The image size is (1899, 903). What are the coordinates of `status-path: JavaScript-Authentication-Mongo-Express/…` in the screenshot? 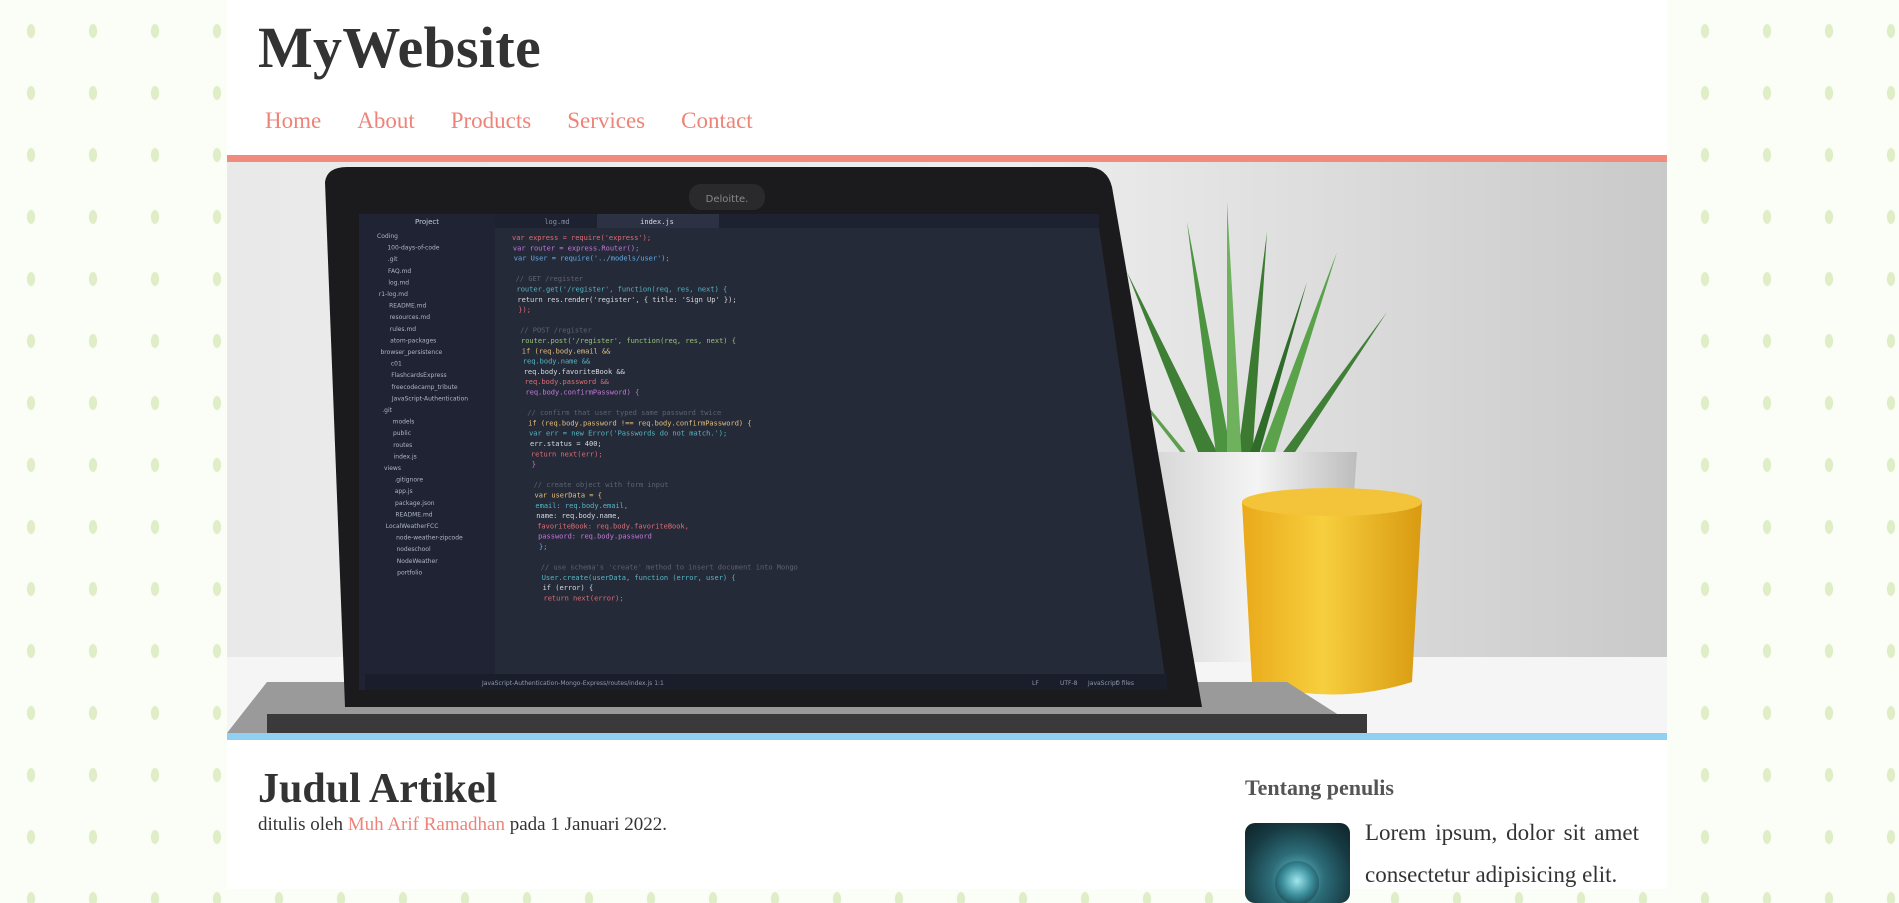 It's located at (572, 683).